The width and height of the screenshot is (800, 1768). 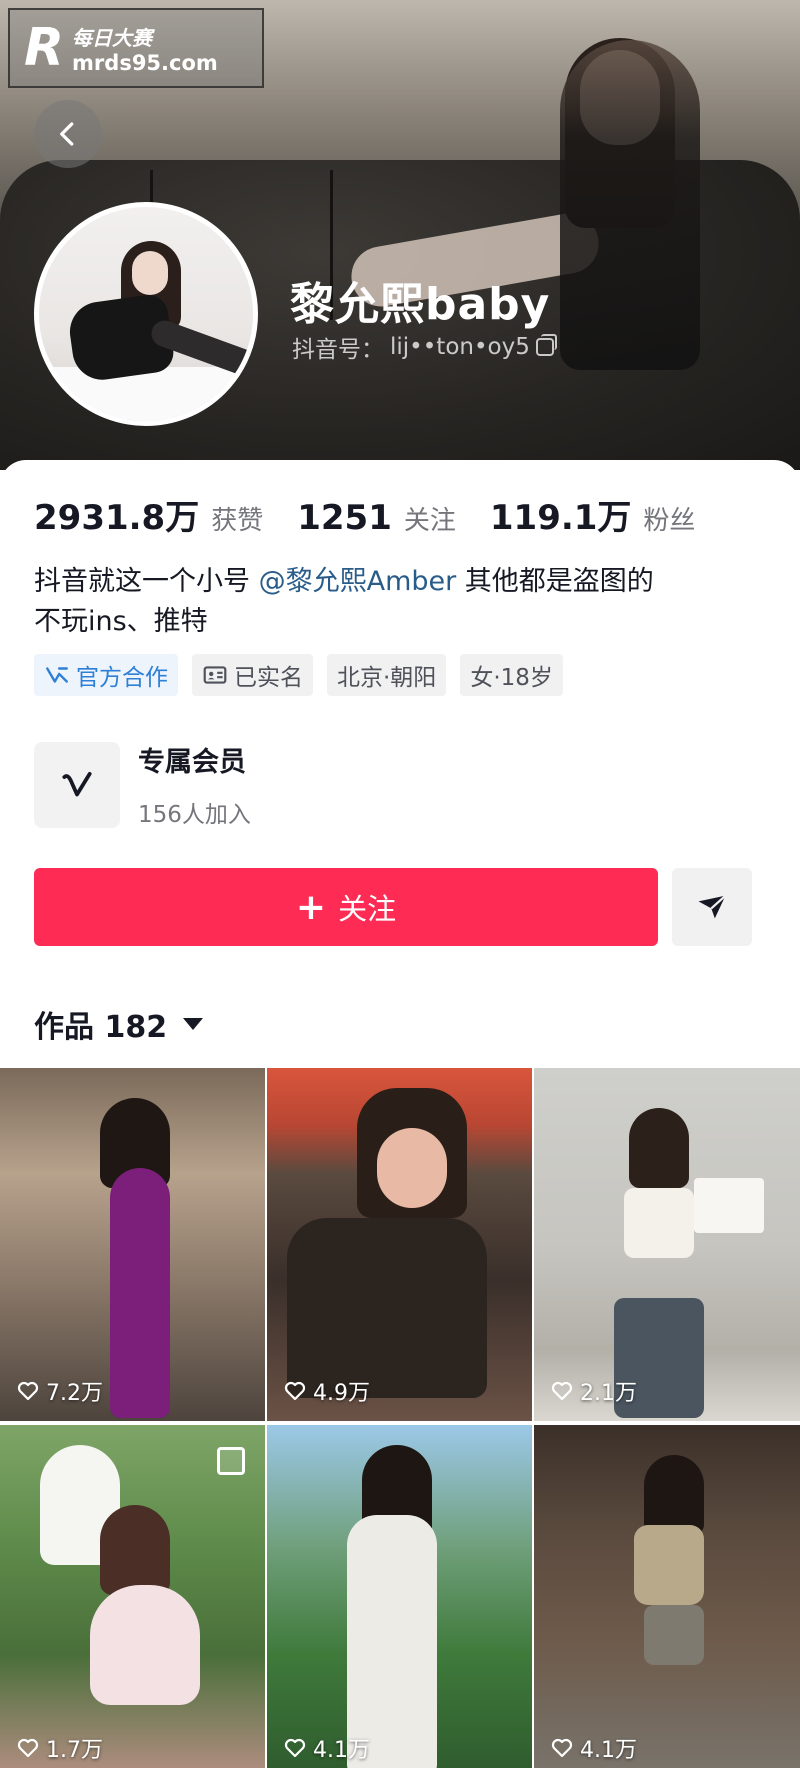 What do you see at coordinates (546, 345) in the screenshot?
I see `copy-icon` at bounding box center [546, 345].